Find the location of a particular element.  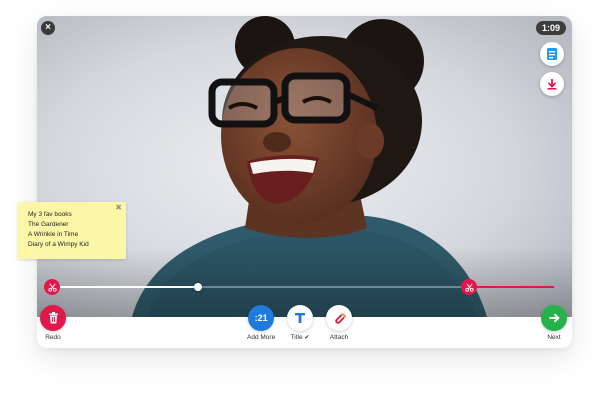

redo-button is located at coordinates (53, 318).